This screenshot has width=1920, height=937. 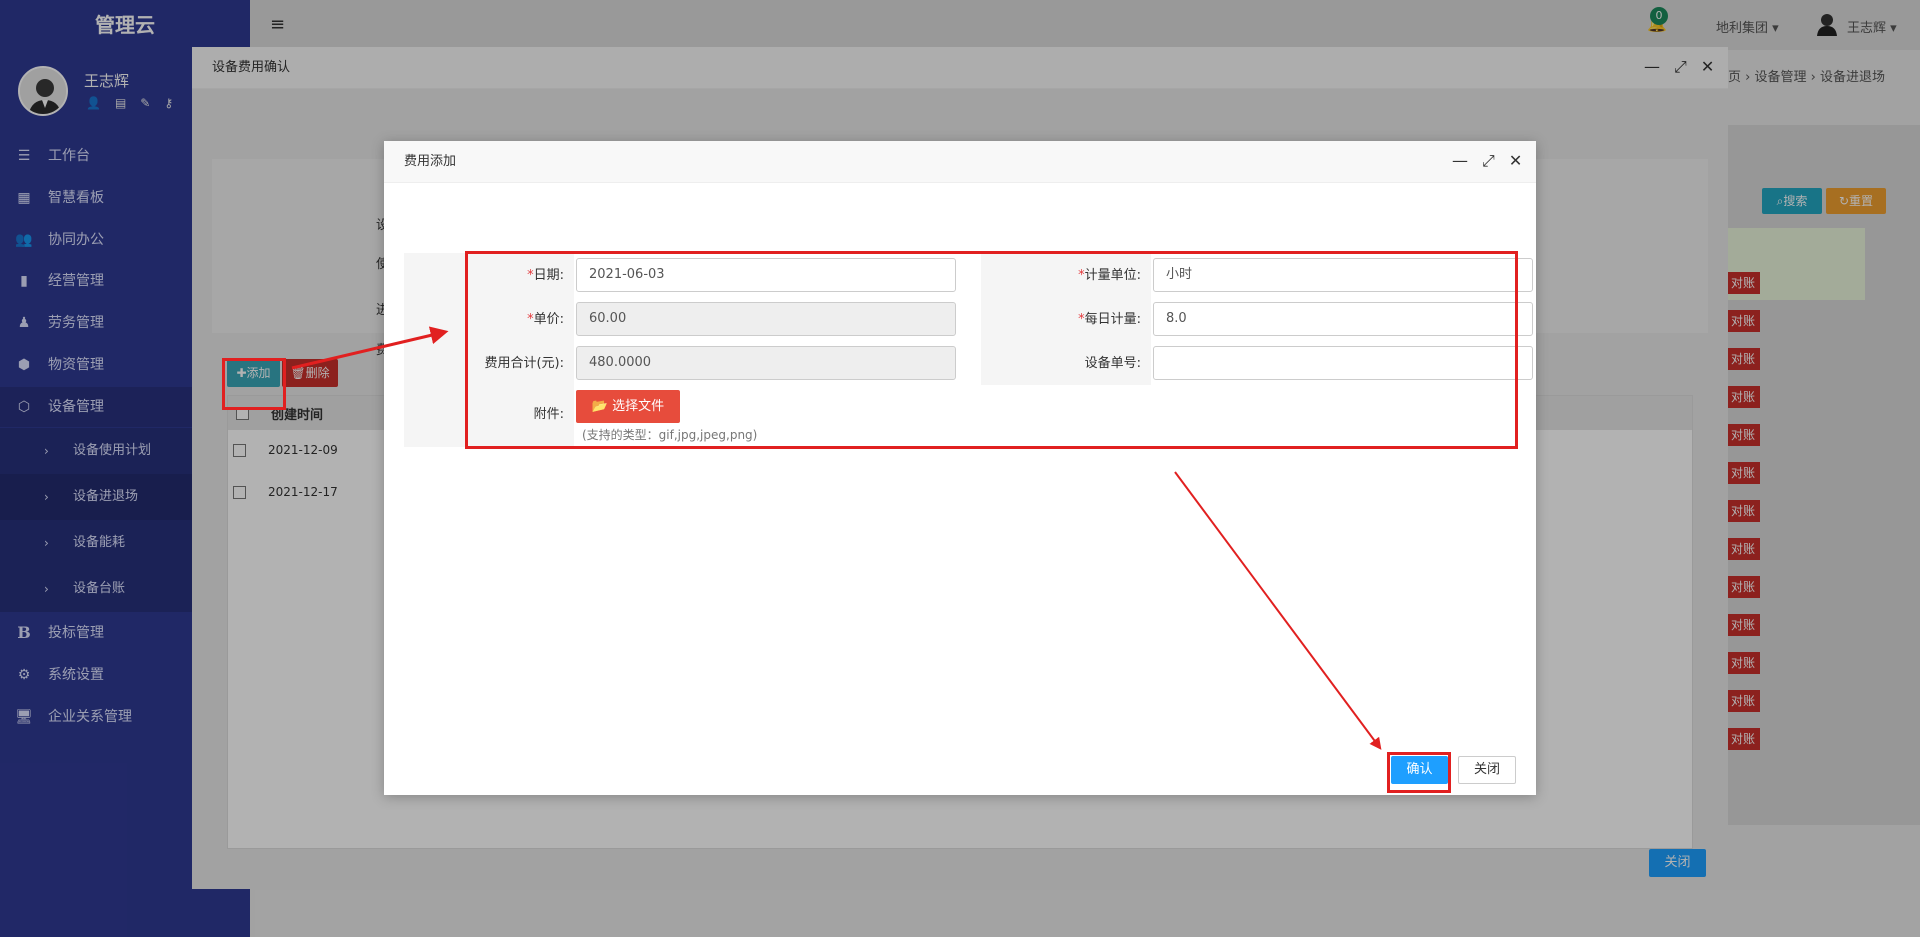 What do you see at coordinates (370, 348) in the screenshot?
I see `arrow-to-form` at bounding box center [370, 348].